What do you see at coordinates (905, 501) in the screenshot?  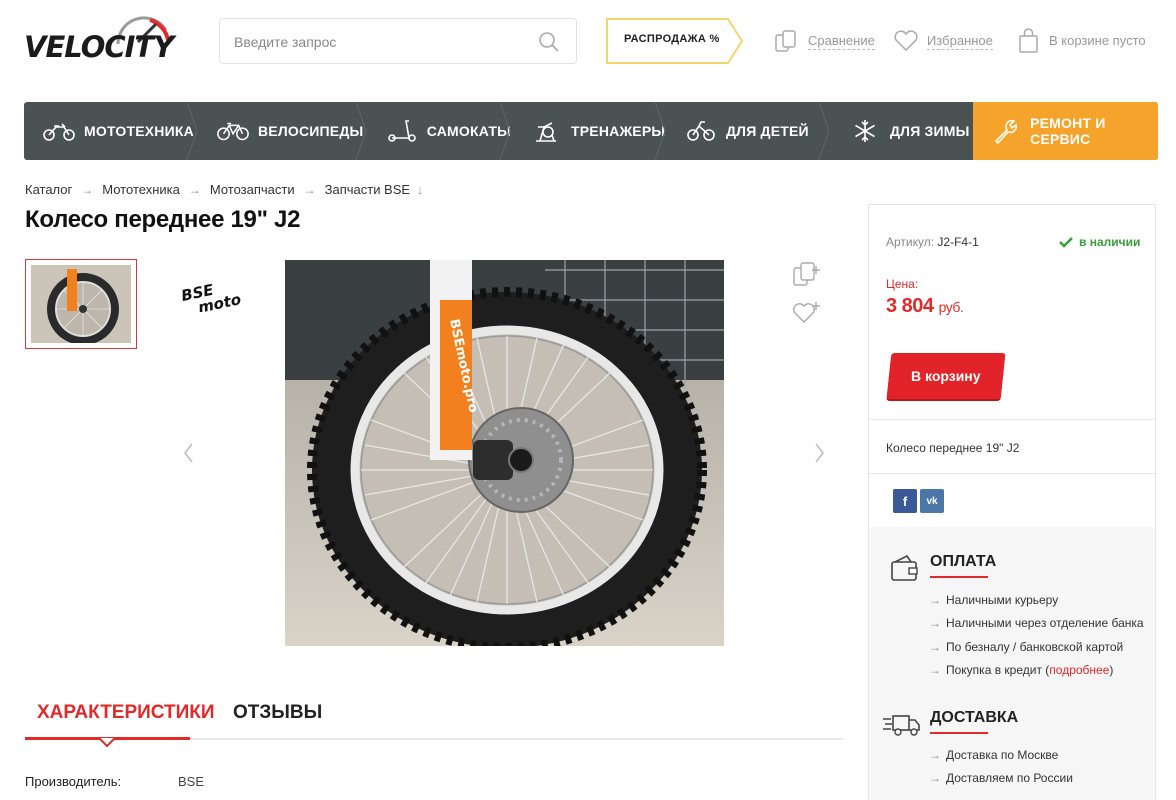 I see `facebook-share-icon: f` at bounding box center [905, 501].